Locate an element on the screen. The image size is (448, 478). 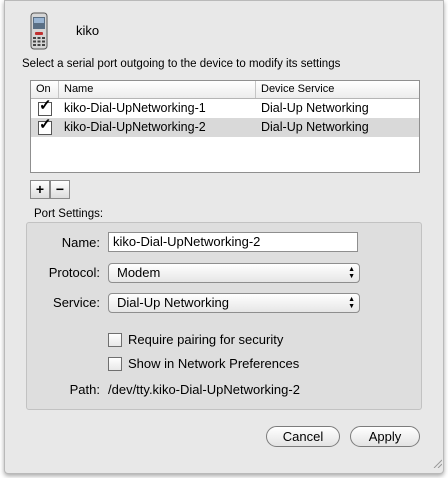
show-in-network-checkbox: Show in Network Preferences is located at coordinates (203, 363).